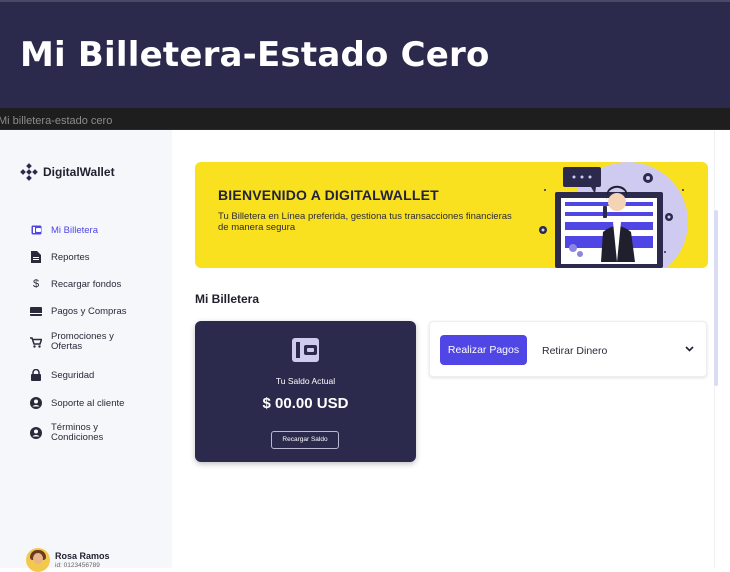 The height and width of the screenshot is (572, 730). Describe the element at coordinates (73, 375) in the screenshot. I see `sidebar-item-label: Seguridad` at that location.